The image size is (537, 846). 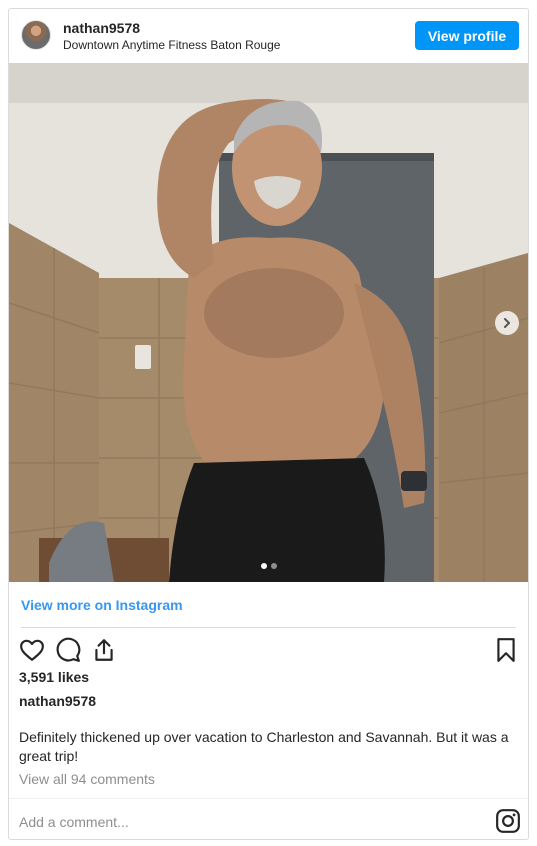 What do you see at coordinates (102, 605) in the screenshot?
I see `view-more-link: View more on Instagram` at bounding box center [102, 605].